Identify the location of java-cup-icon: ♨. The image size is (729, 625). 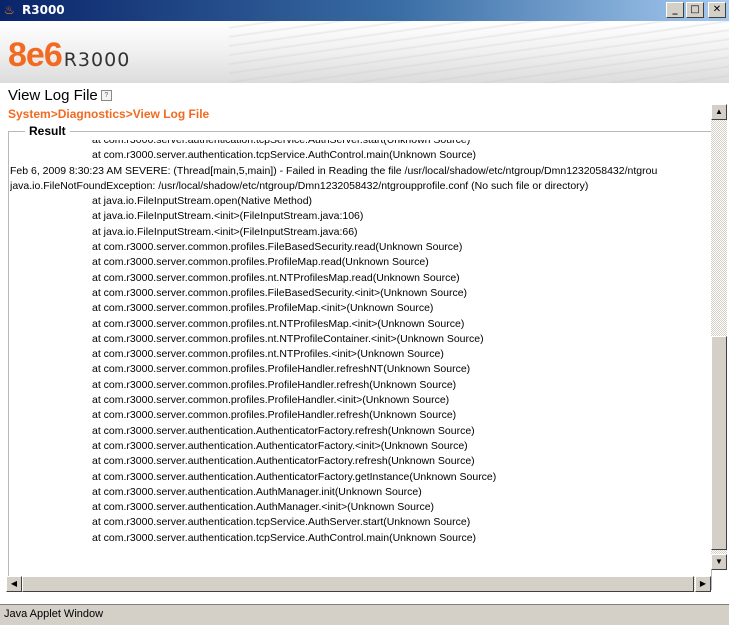
(9, 10).